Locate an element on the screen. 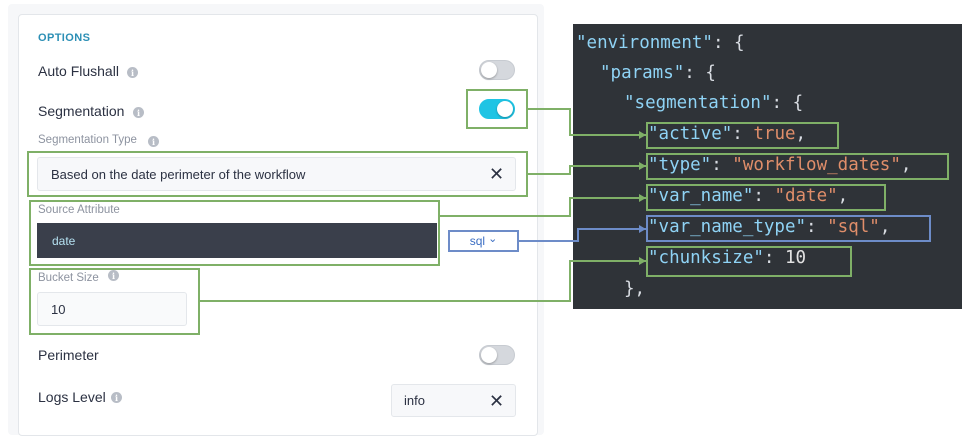 This screenshot has width=975, height=439. connector-chunksize is located at coordinates (423, 281).